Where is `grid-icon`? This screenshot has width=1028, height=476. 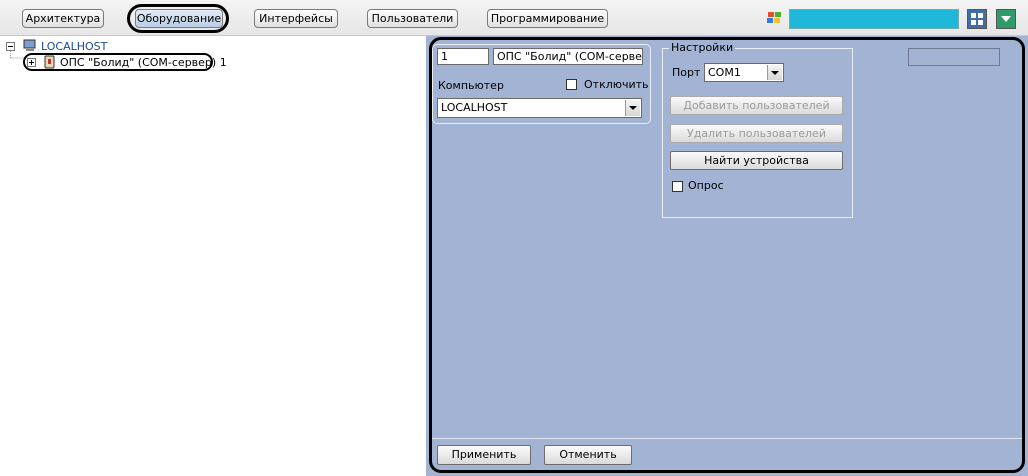 grid-icon is located at coordinates (977, 19).